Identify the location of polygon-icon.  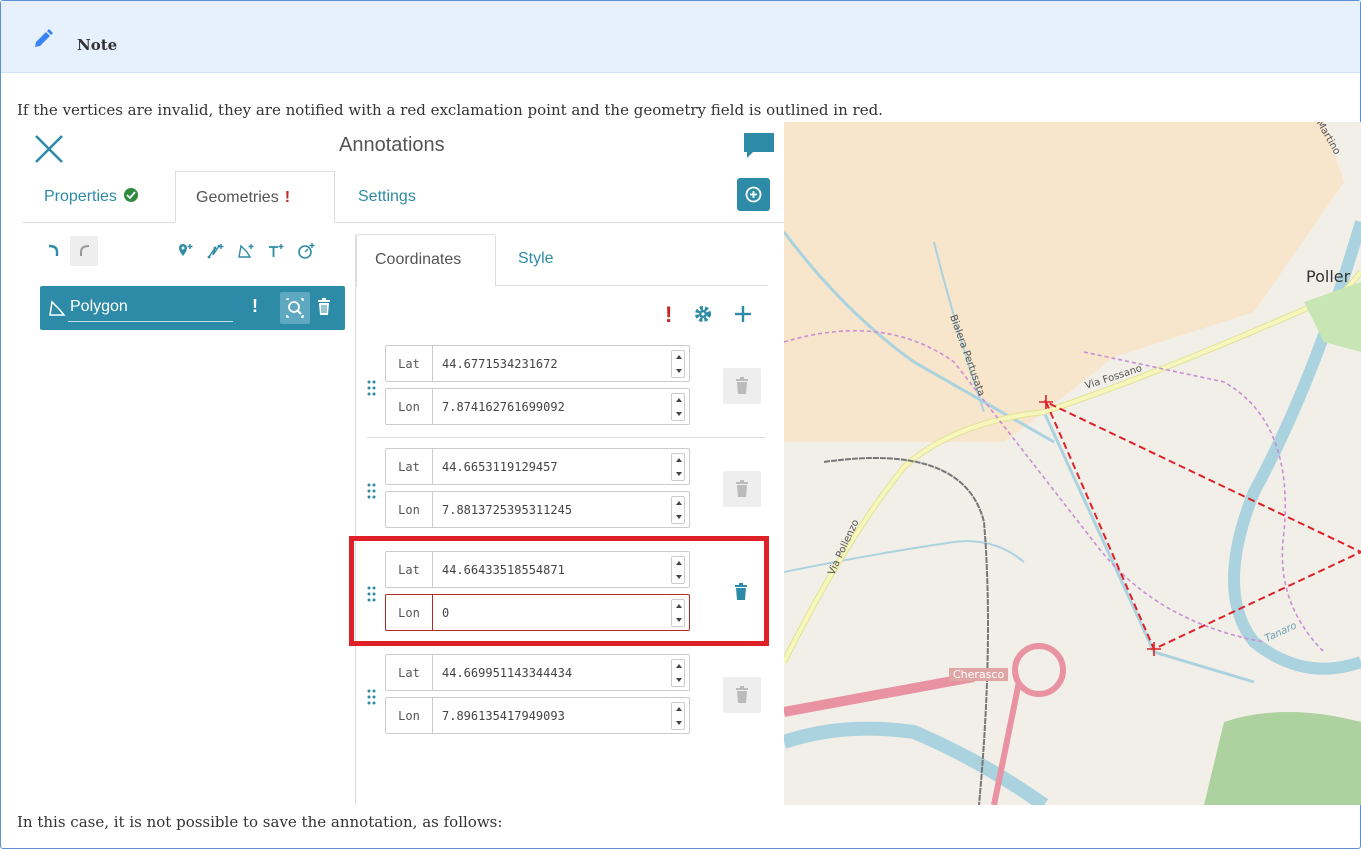
(57, 308).